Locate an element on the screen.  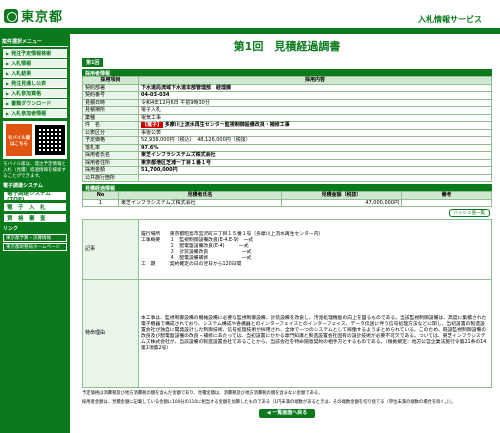
mobile-promo: モバイル版はこちら is located at coordinates (35, 140).